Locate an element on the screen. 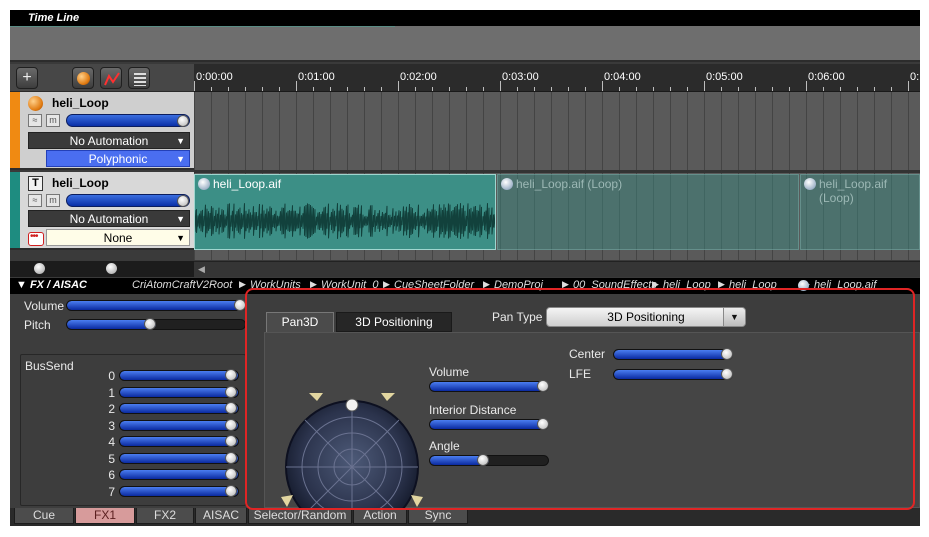  tab-3d-positioning: 3D Positioning is located at coordinates (394, 322).